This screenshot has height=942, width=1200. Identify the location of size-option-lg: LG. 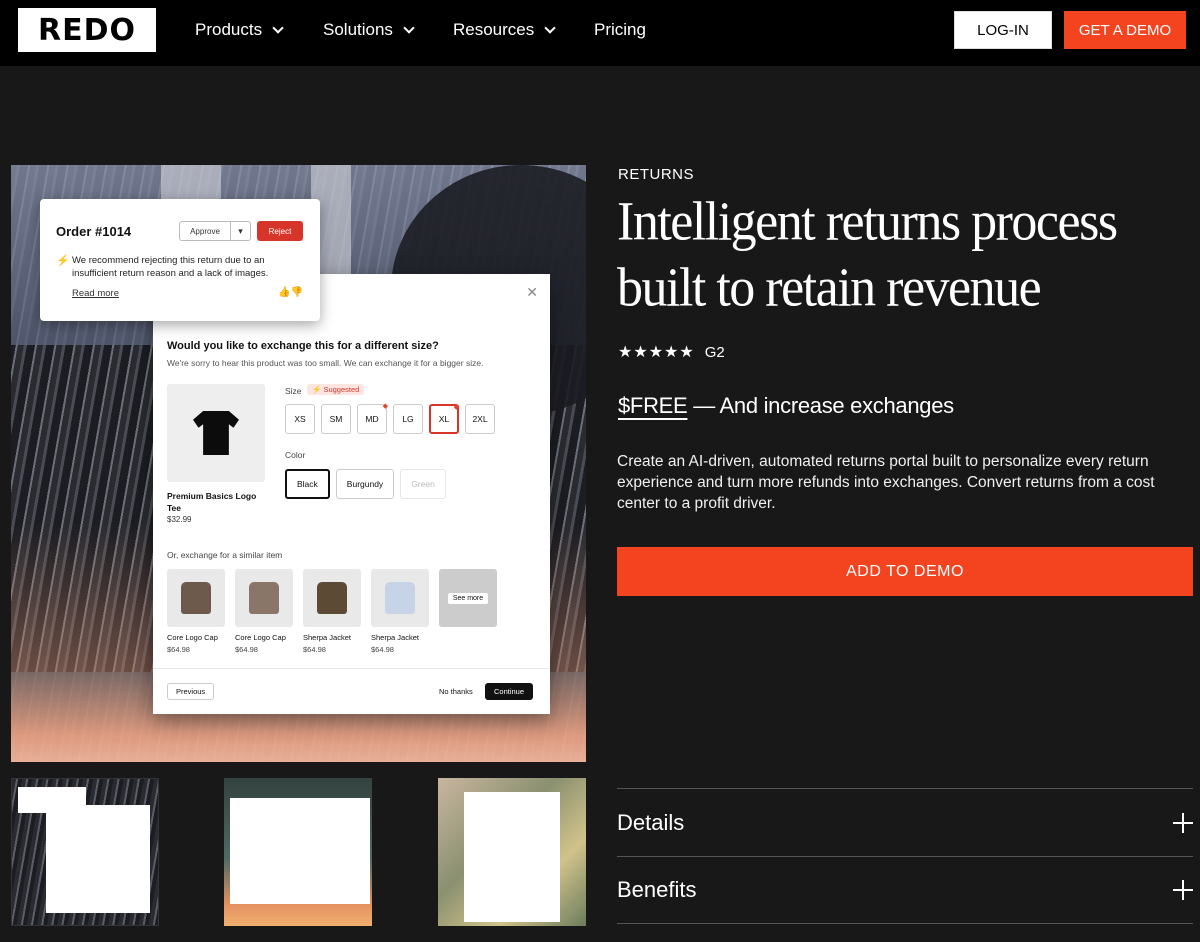
(408, 419).